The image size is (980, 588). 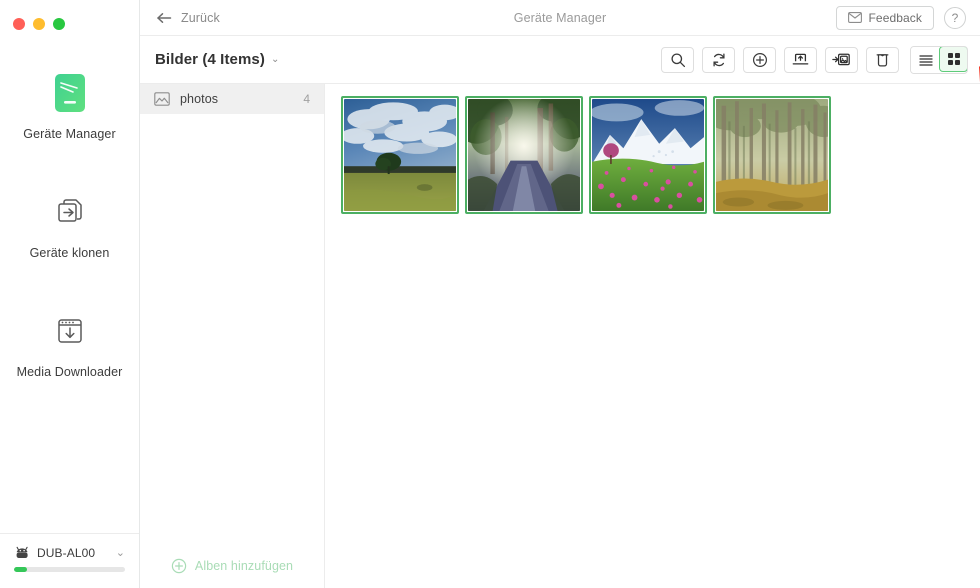 I want to click on add-album-button: Alben hinzufügen, so click(x=232, y=566).